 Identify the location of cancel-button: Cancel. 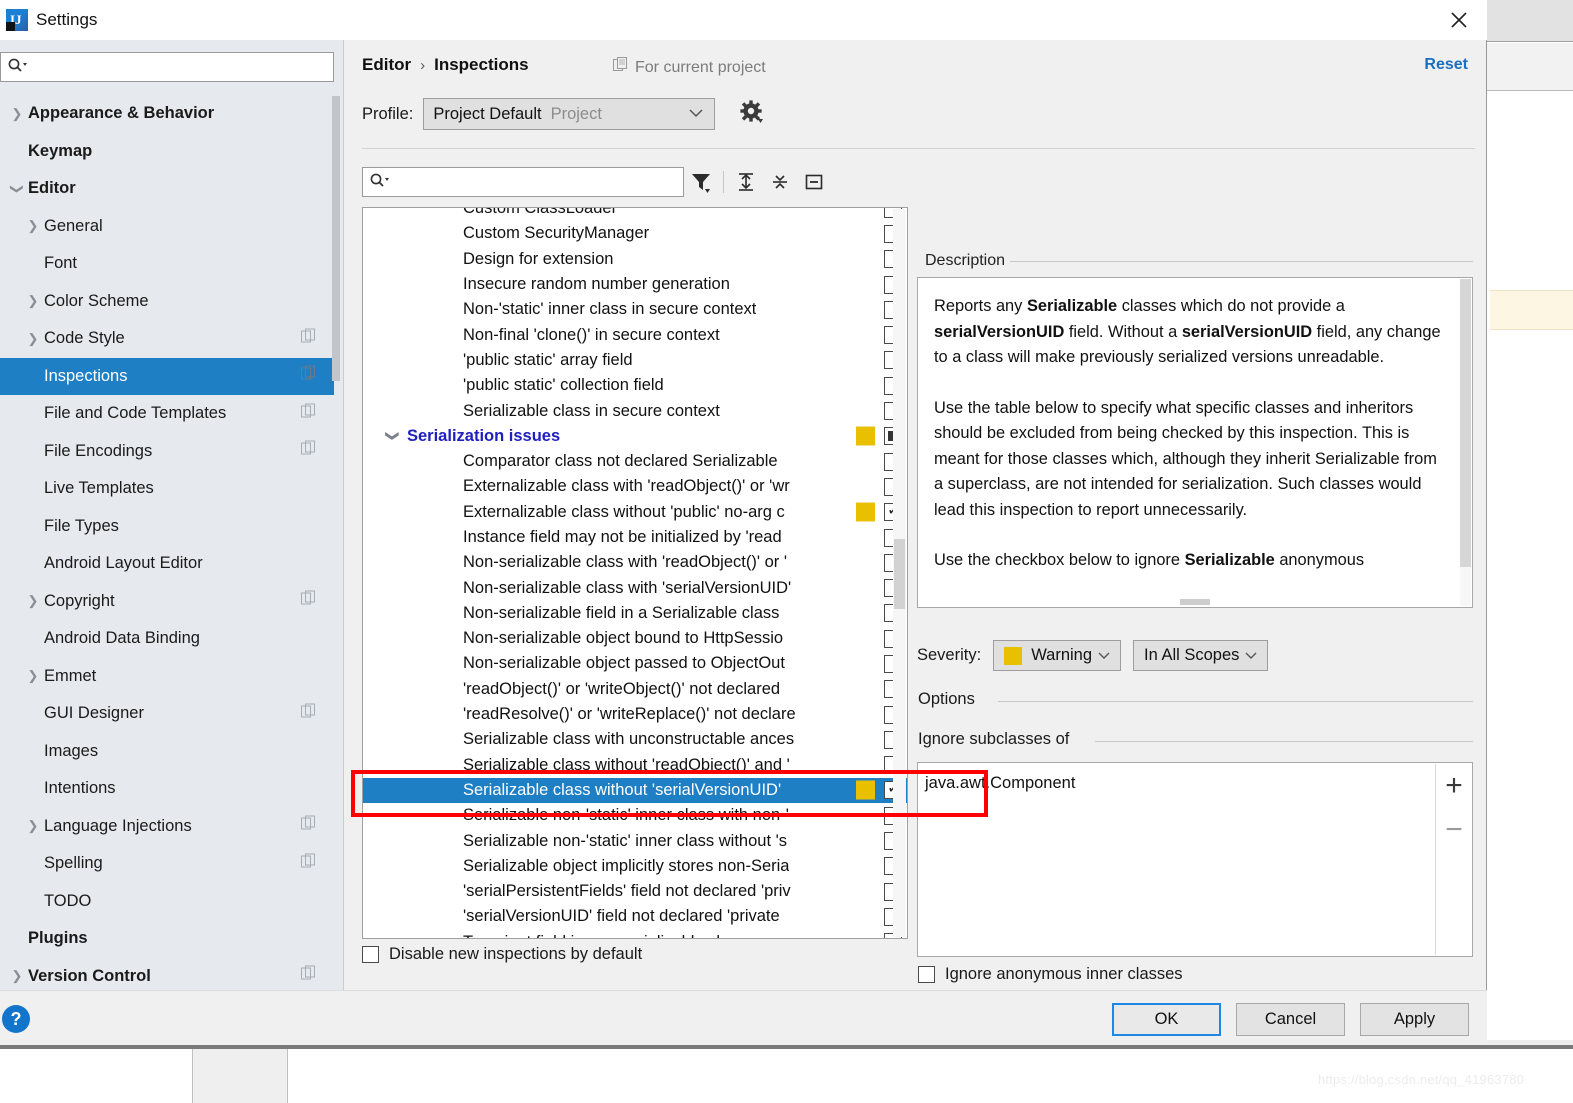
(1290, 1019).